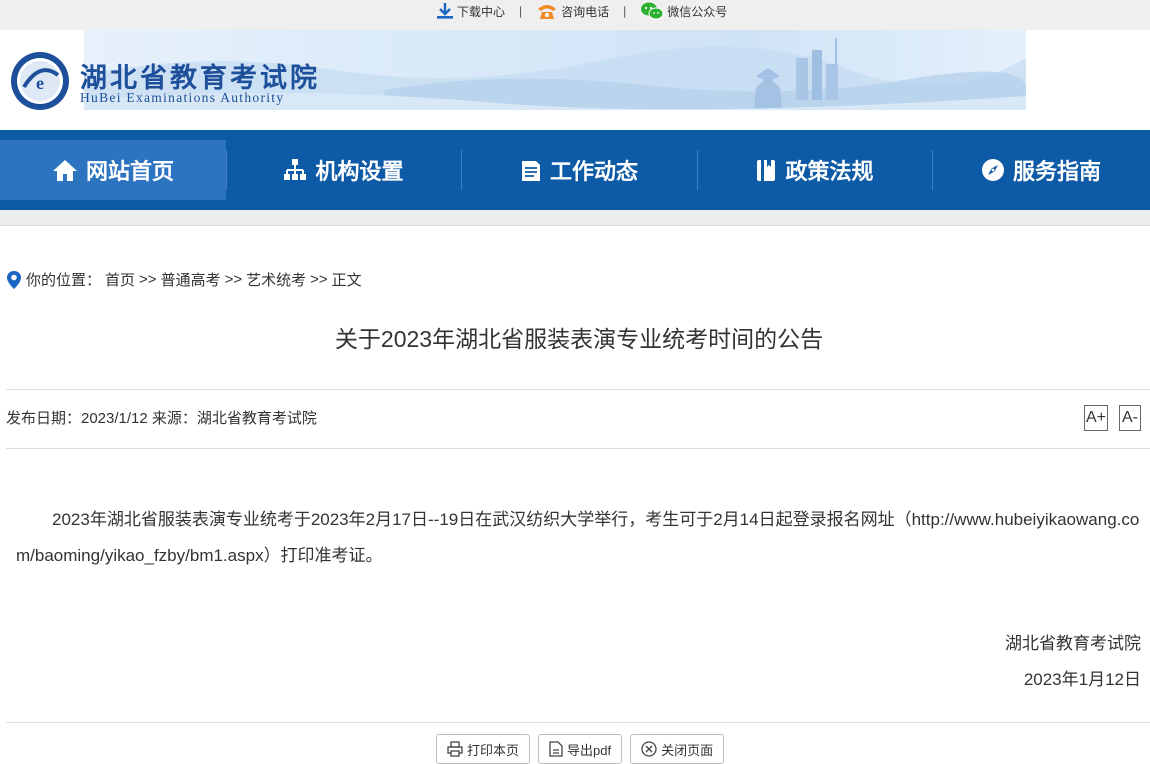  I want to click on nav-item-policy: 政策法规, so click(814, 170).